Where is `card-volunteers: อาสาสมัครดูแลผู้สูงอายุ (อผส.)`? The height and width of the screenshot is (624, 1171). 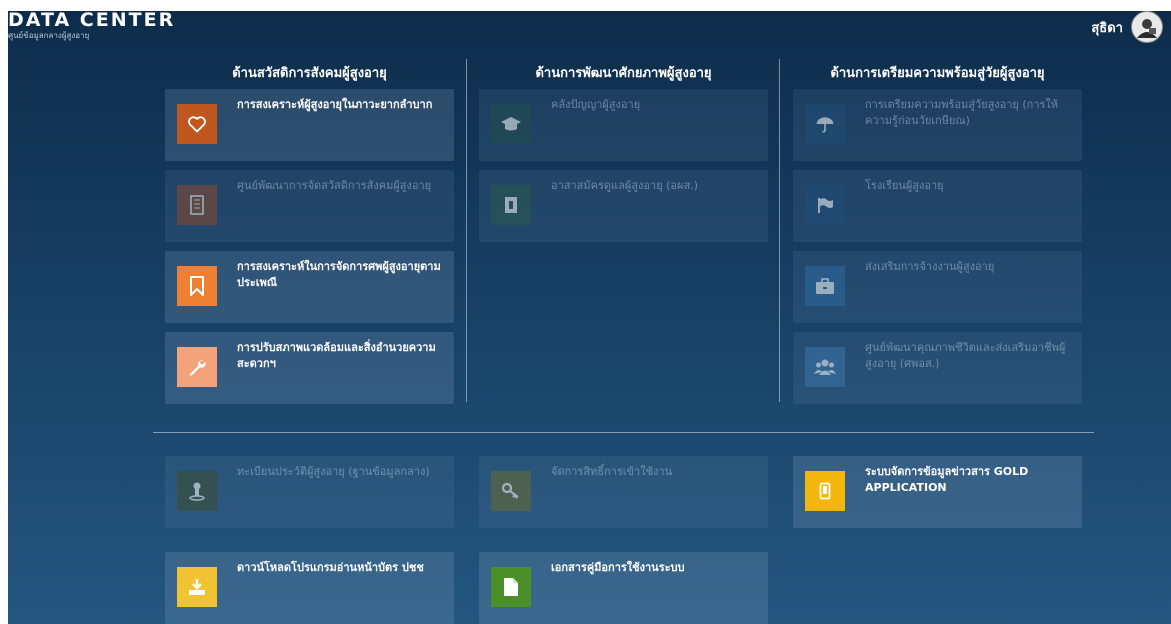 card-volunteers: อาสาสมัครดูแลผู้สูงอายุ (อผส.) is located at coordinates (623, 206).